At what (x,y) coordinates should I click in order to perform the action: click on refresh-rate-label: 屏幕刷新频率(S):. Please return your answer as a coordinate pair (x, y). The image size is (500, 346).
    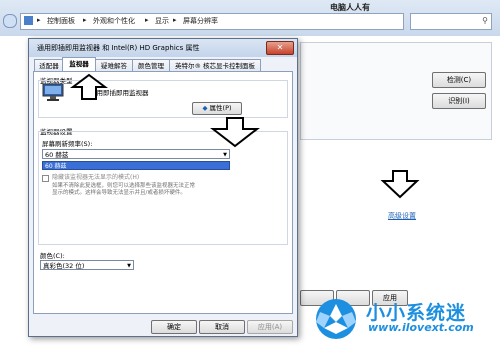
    Looking at the image, I should click on (67, 144).